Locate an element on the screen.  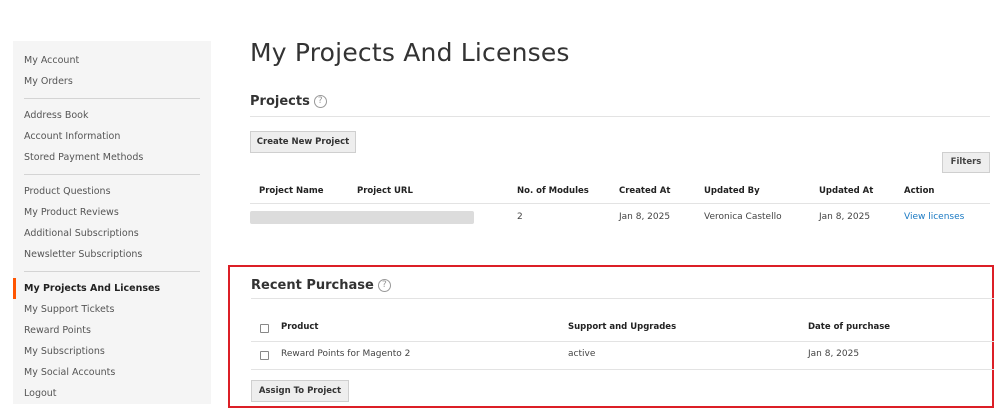
create-new-project-button: Create New Project is located at coordinates (303, 142).